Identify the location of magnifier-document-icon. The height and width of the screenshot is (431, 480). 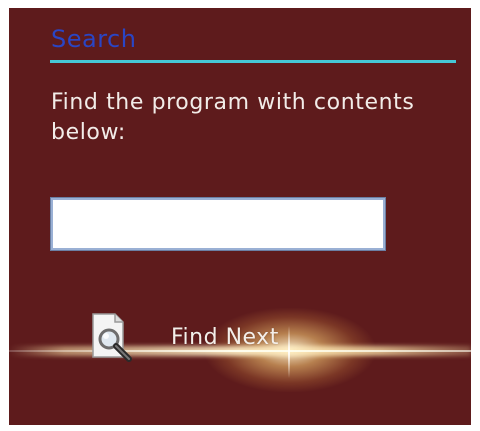
(112, 338).